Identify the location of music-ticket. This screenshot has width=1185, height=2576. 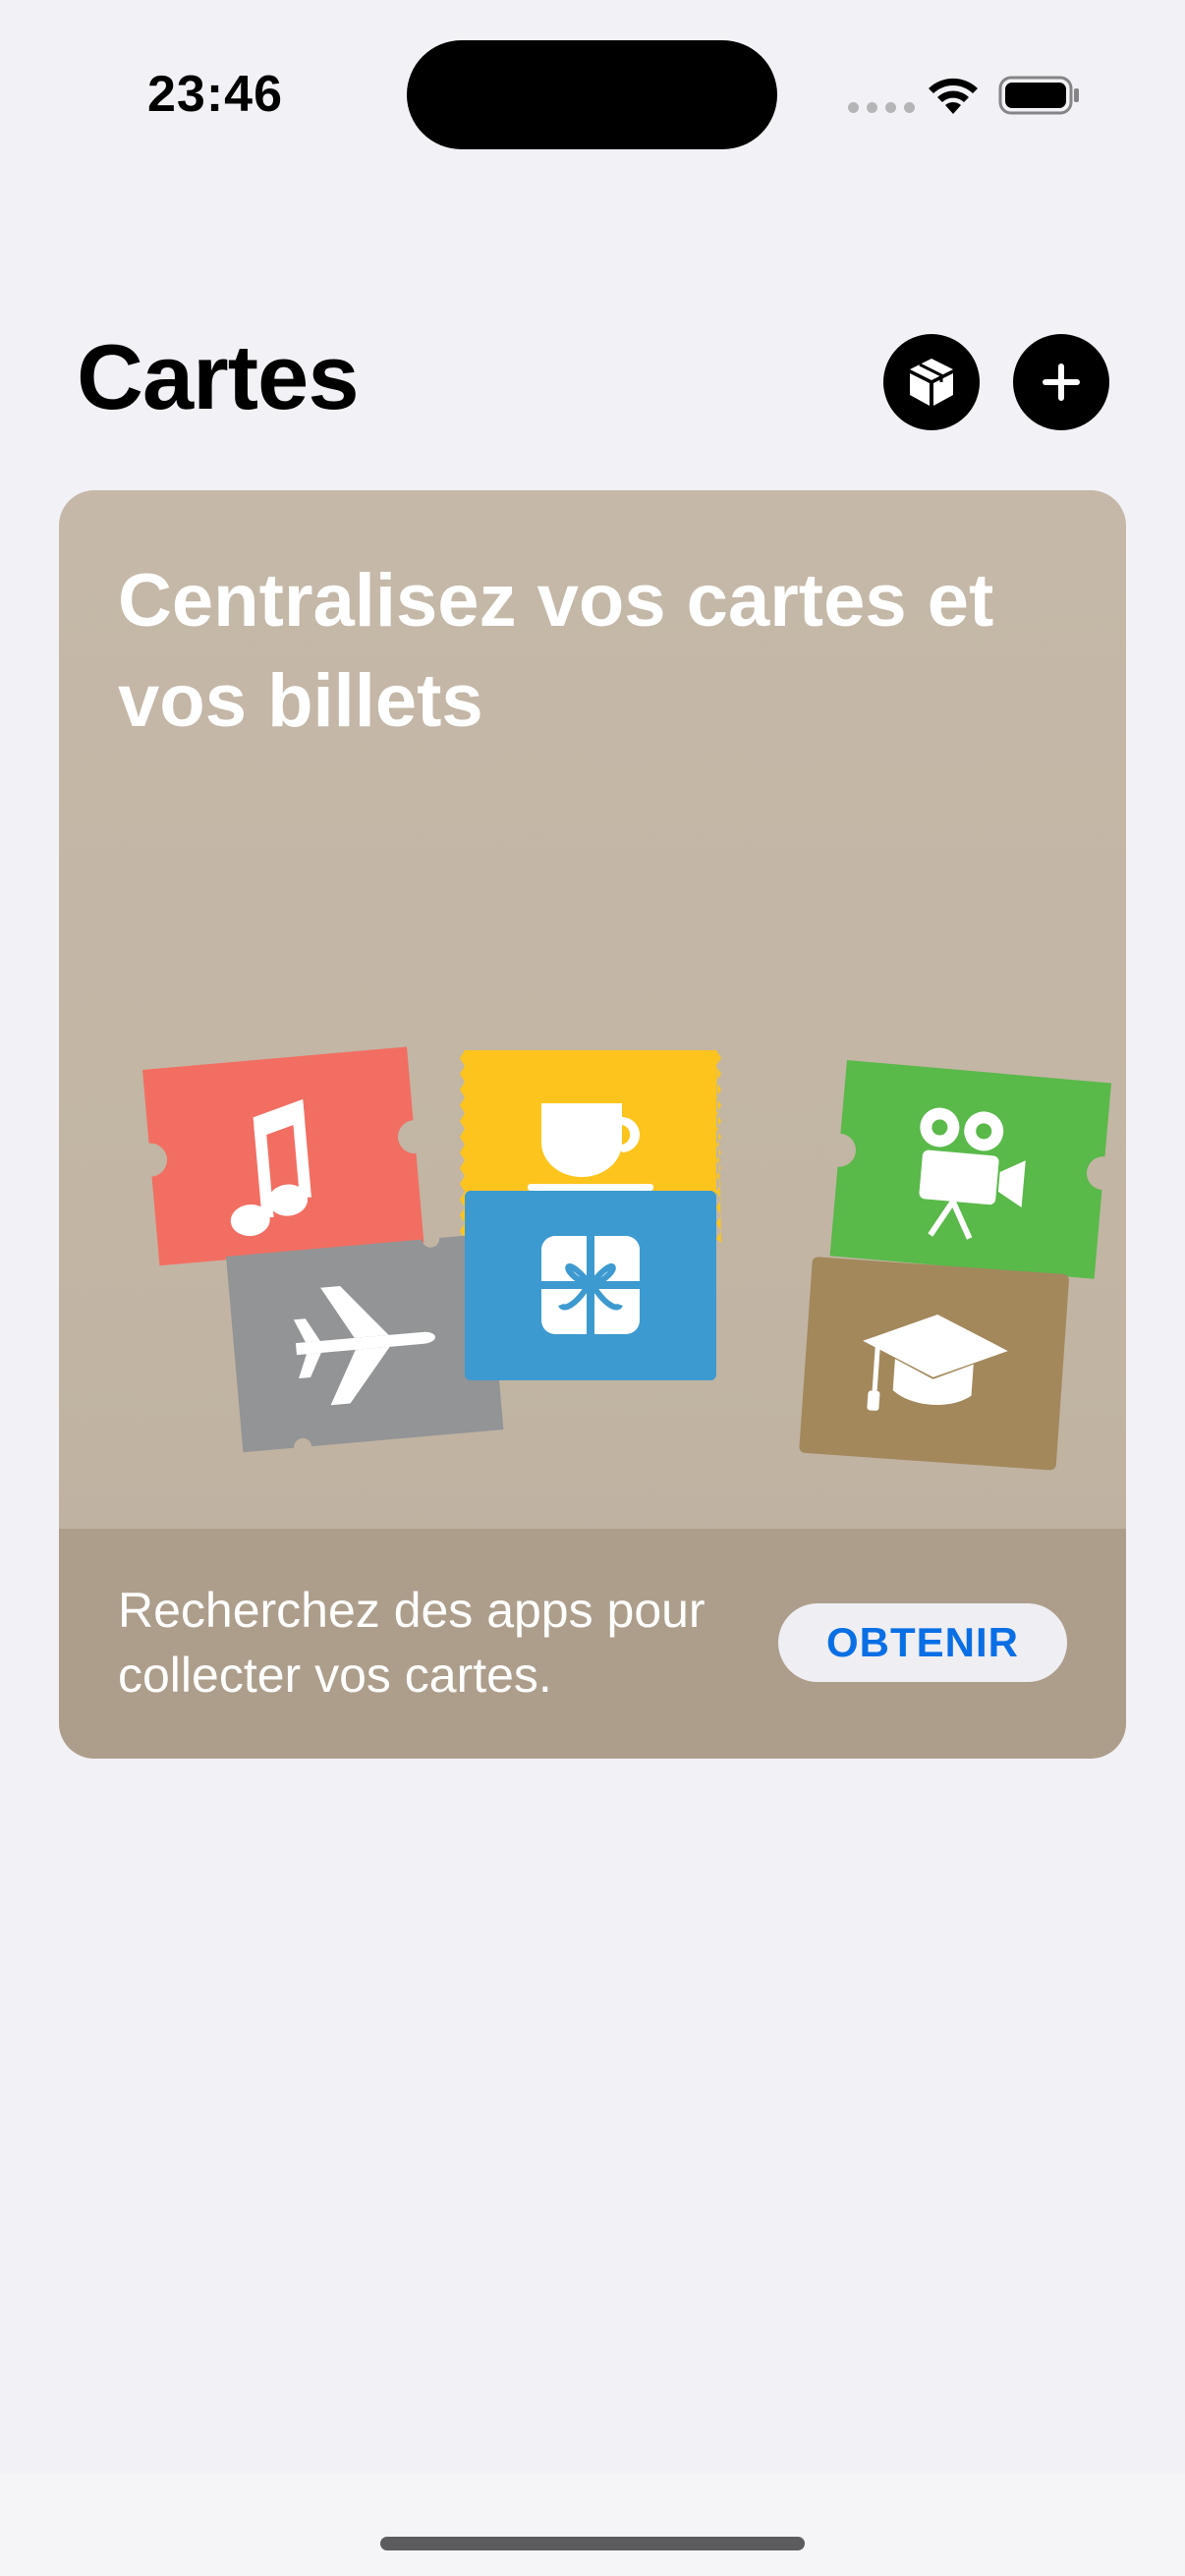
(283, 1156).